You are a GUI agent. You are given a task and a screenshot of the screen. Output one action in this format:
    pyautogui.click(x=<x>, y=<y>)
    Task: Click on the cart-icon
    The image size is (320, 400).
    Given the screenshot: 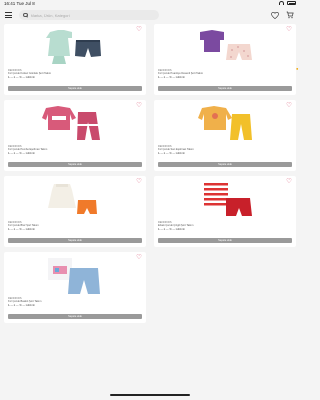 What is the action you would take?
    pyautogui.click(x=290, y=15)
    